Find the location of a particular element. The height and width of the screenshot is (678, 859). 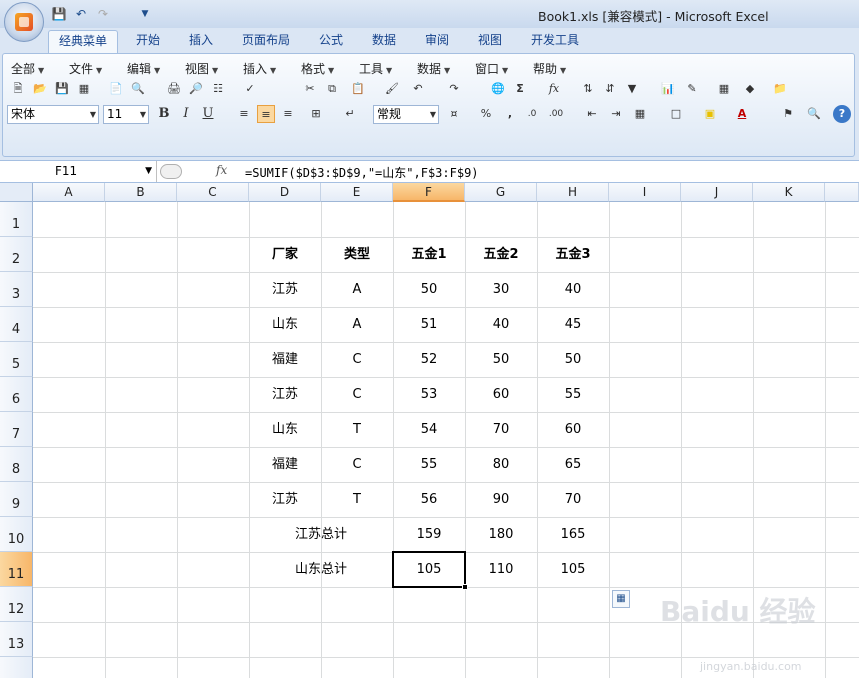

copy-icon: ⧉ is located at coordinates (332, 89).